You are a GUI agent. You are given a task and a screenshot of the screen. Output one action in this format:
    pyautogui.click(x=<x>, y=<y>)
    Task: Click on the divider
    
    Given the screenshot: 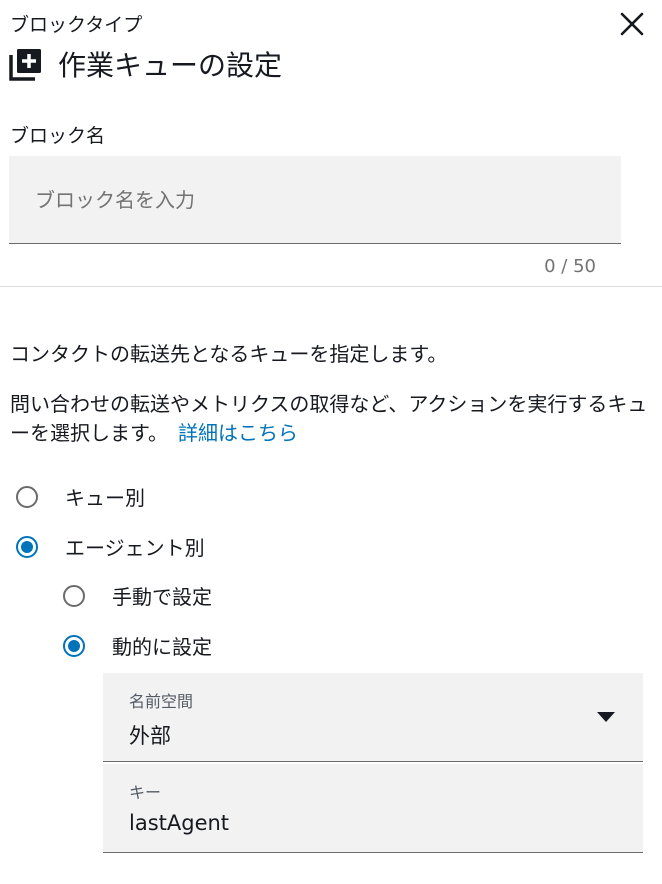 What is the action you would take?
    pyautogui.click(x=331, y=286)
    